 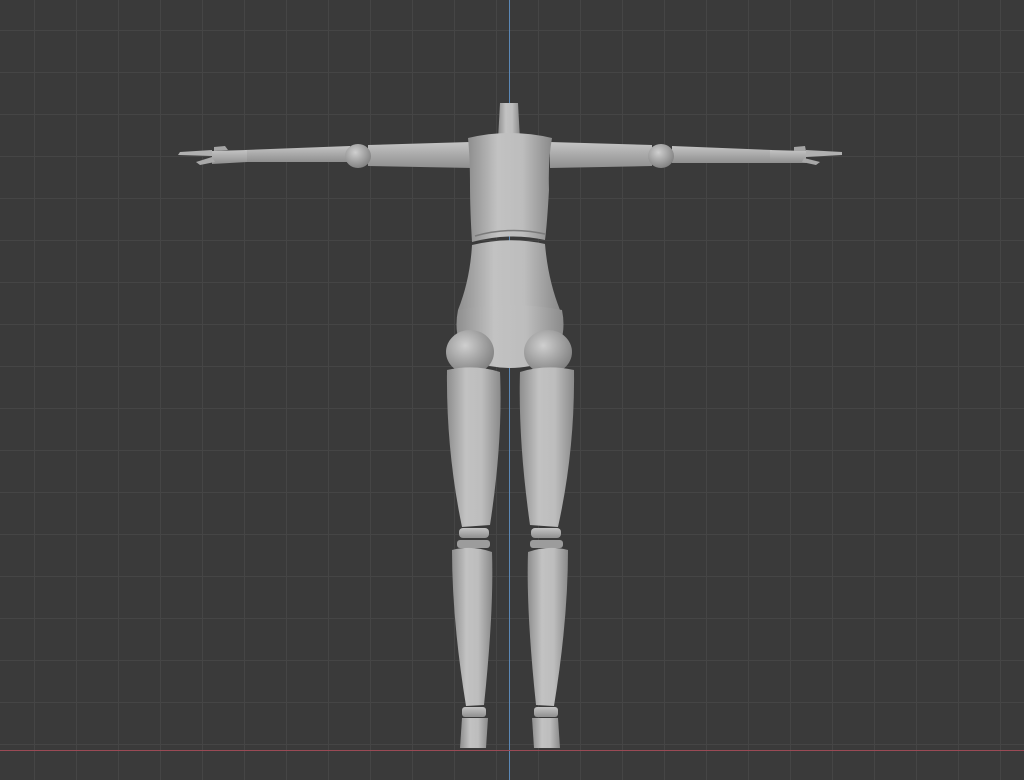 What do you see at coordinates (510, 187) in the screenshot?
I see `chest` at bounding box center [510, 187].